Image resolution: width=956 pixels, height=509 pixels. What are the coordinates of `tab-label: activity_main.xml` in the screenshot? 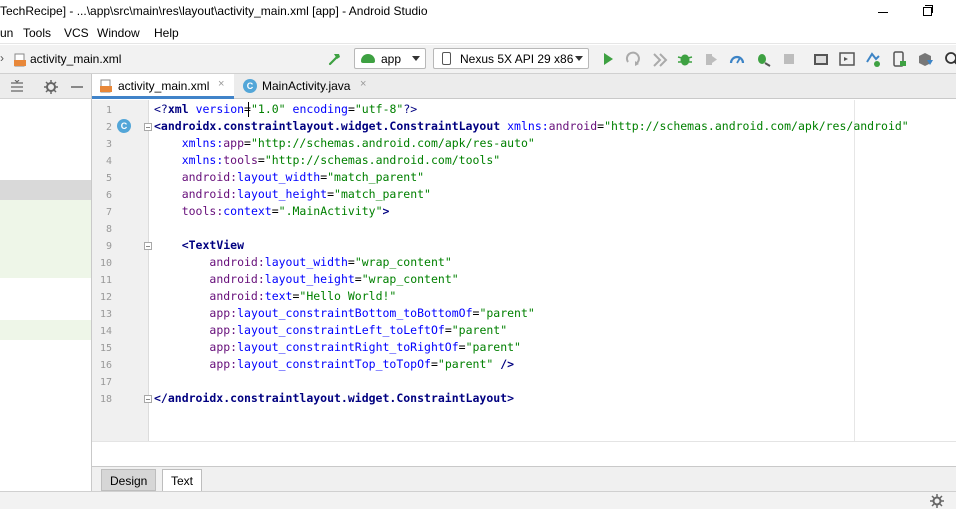 It's located at (164, 86).